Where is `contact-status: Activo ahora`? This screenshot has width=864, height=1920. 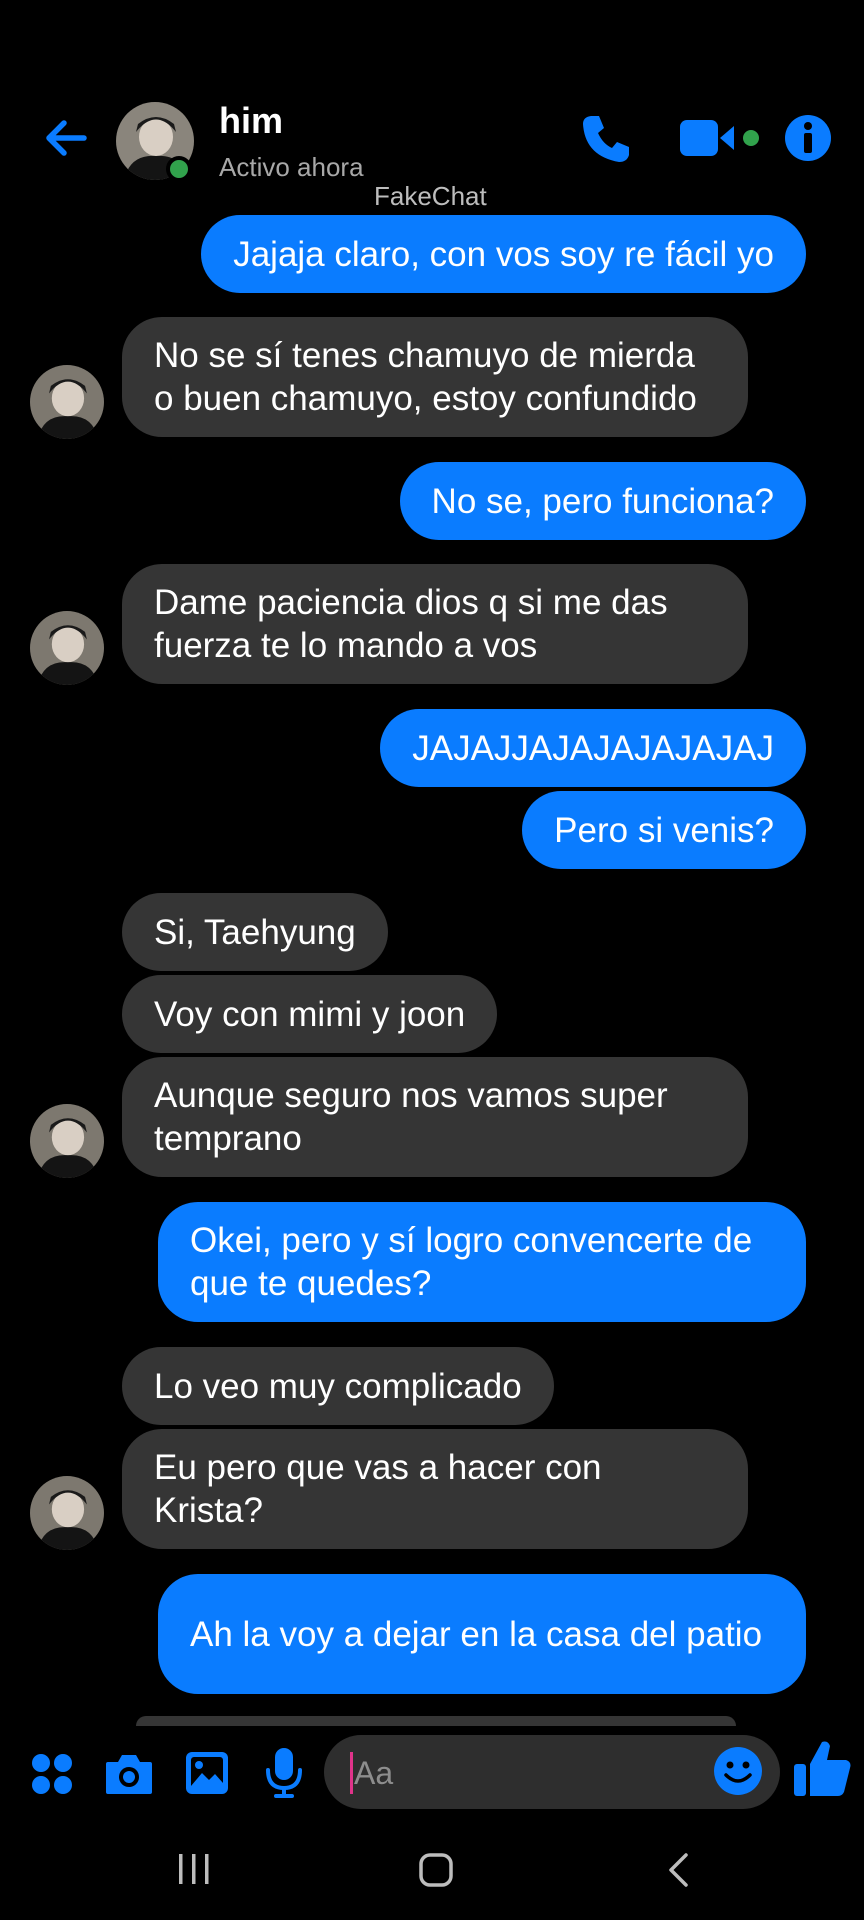 contact-status: Activo ahora is located at coordinates (291, 167).